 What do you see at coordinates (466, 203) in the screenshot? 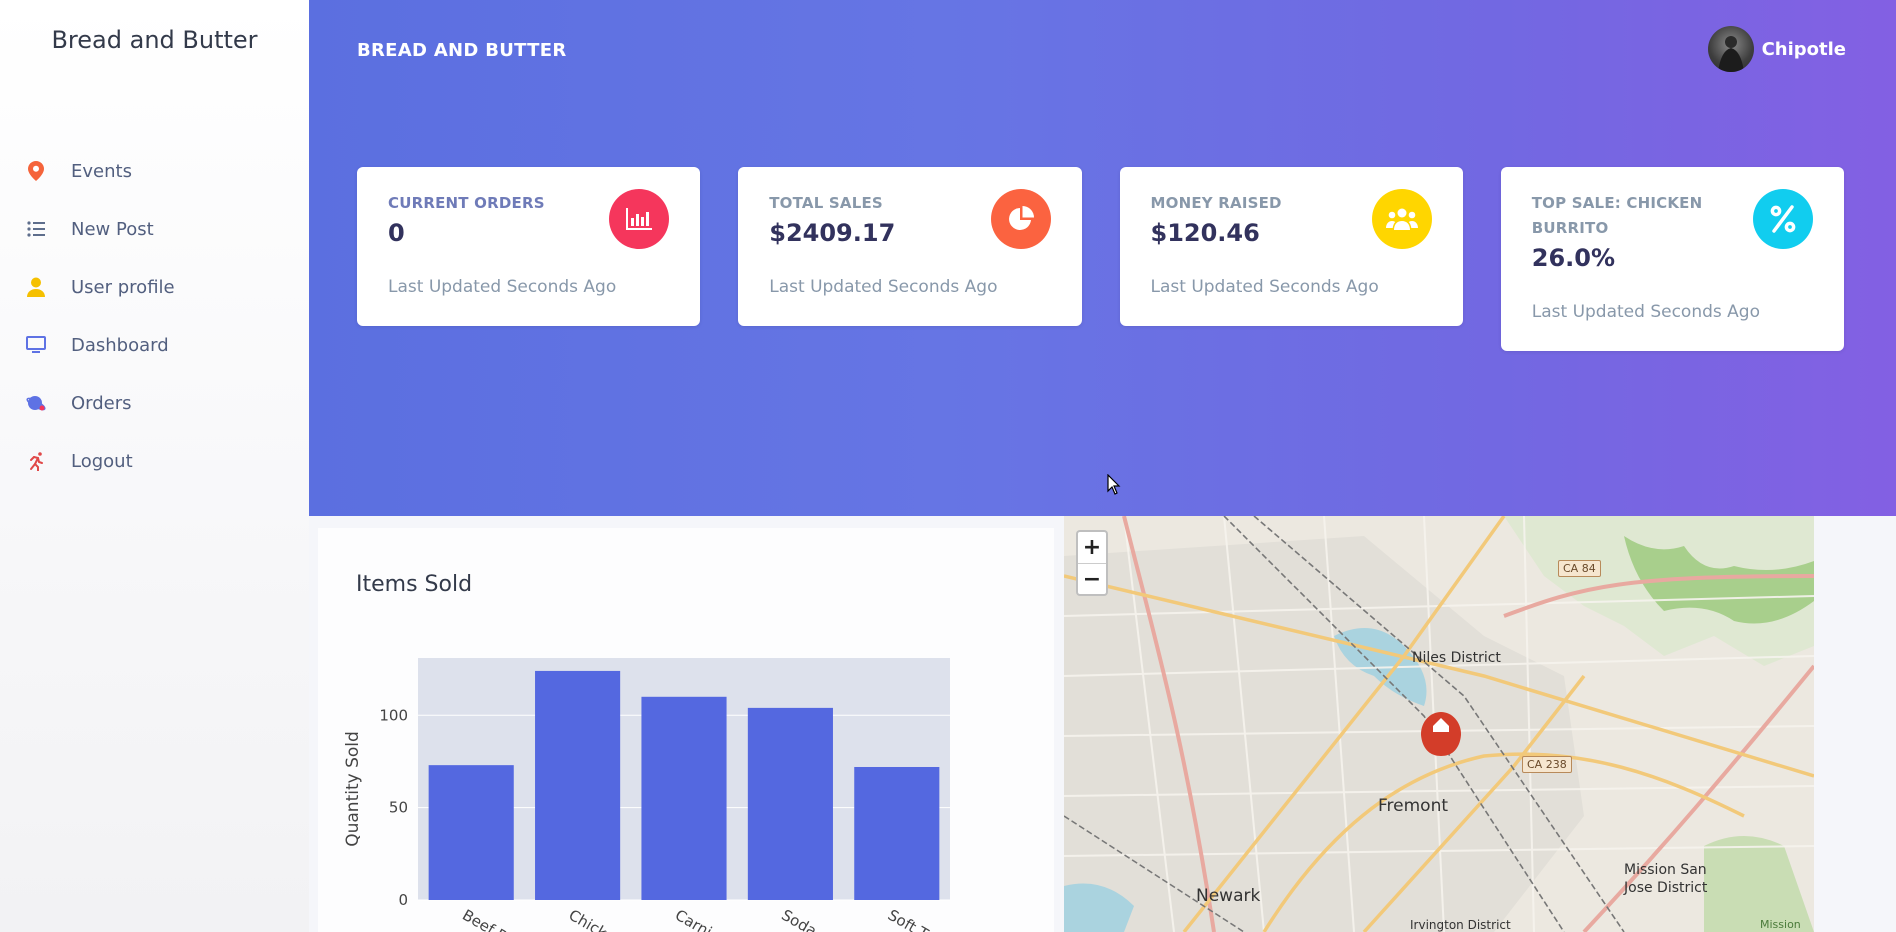
I see `card-label: CURRENT ORDERS` at bounding box center [466, 203].